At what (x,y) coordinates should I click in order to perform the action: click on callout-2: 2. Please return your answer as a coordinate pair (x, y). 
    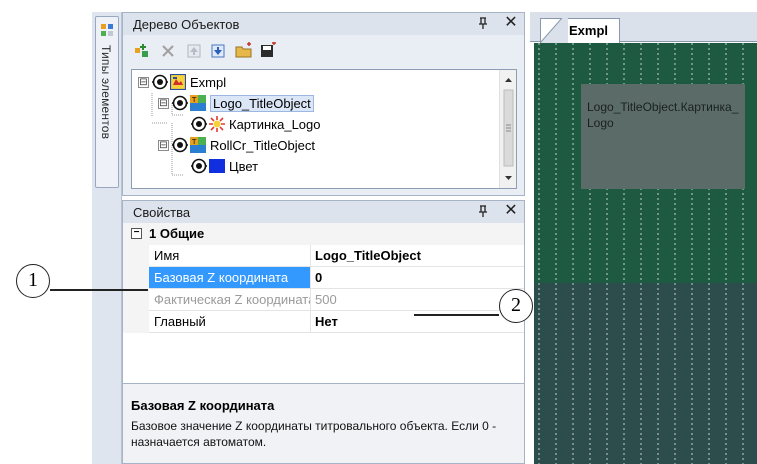
    Looking at the image, I should click on (516, 306).